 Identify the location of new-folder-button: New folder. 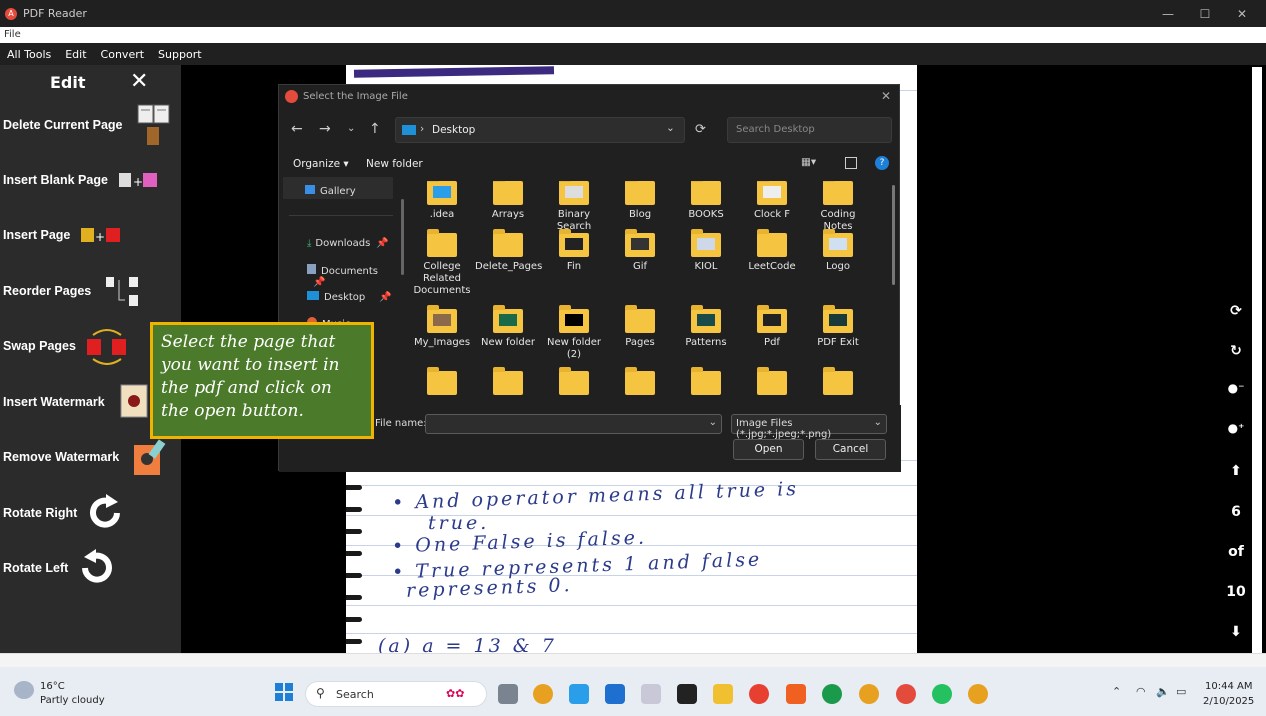
(394, 164).